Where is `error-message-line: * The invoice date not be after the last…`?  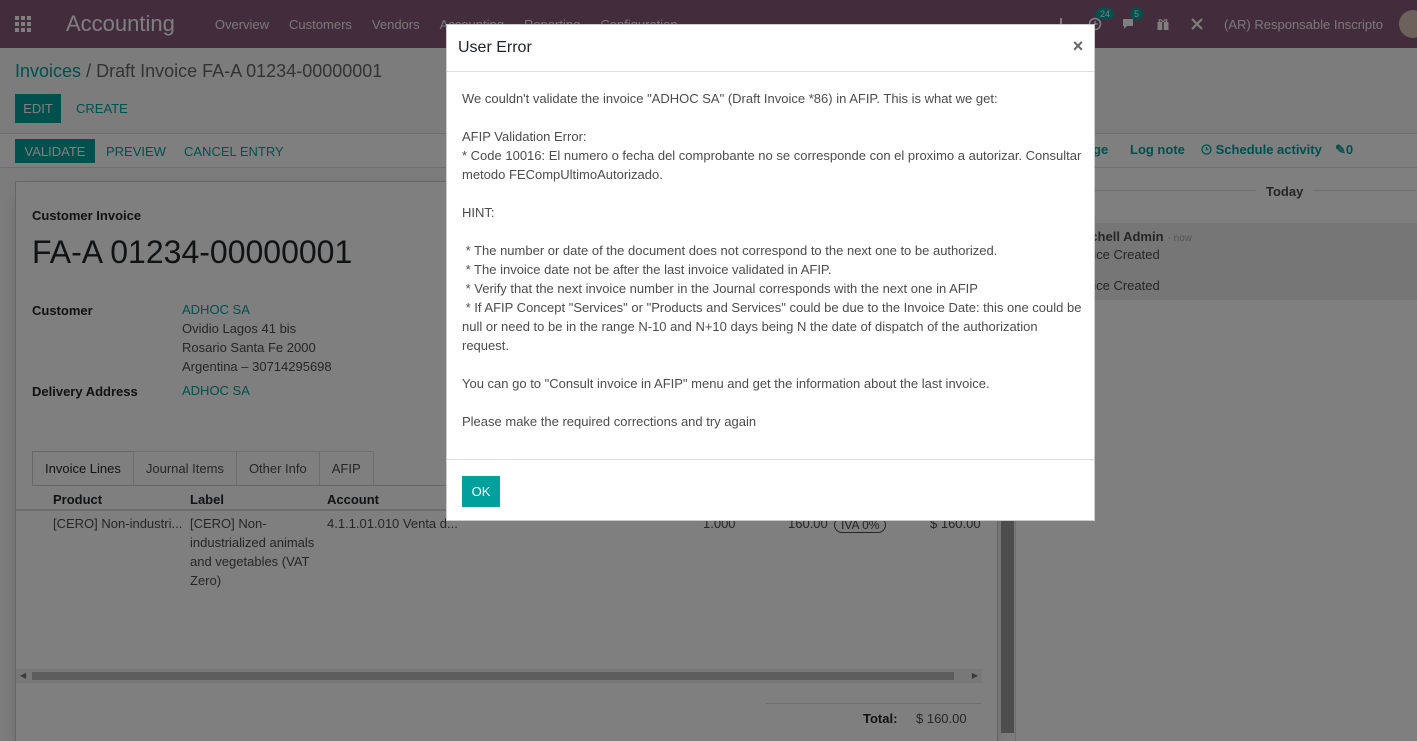
error-message-line: * The invoice date not be after the last… is located at coordinates (647, 269).